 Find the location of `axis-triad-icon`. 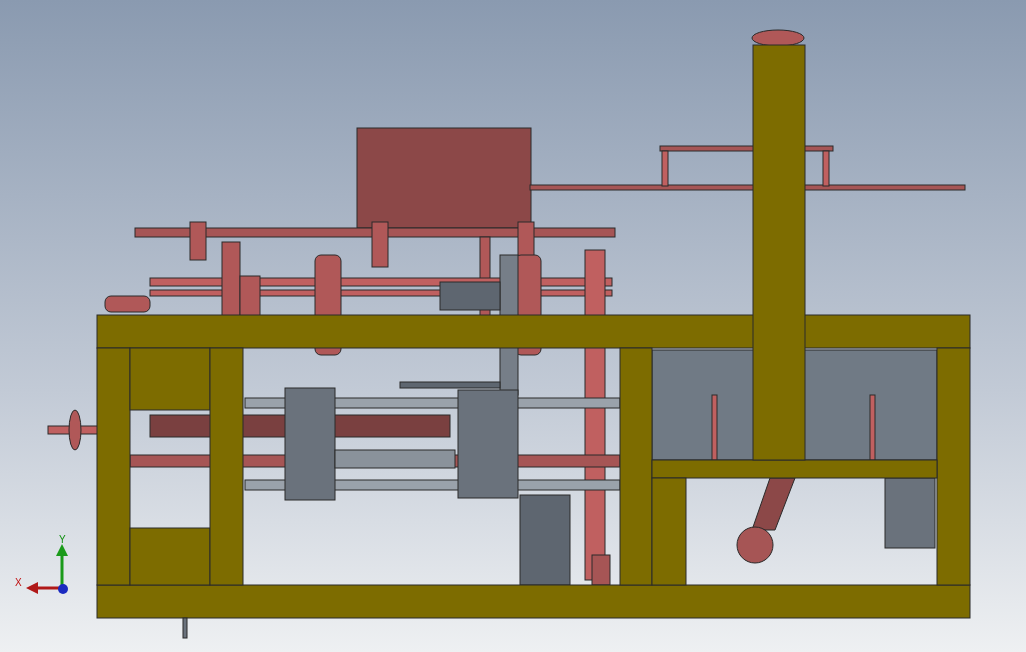

axis-triad-icon is located at coordinates (47, 569).